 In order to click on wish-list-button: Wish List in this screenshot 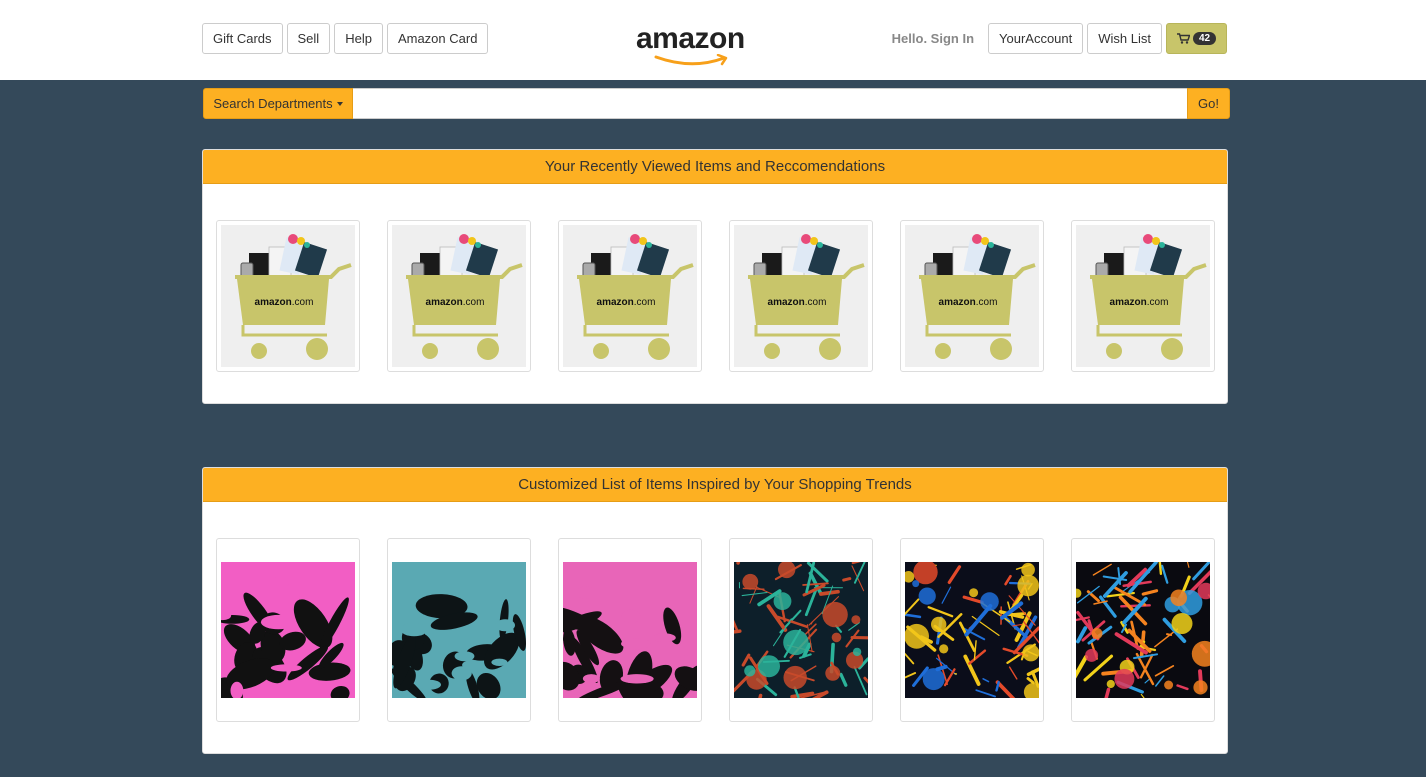, I will do `click(1124, 38)`.